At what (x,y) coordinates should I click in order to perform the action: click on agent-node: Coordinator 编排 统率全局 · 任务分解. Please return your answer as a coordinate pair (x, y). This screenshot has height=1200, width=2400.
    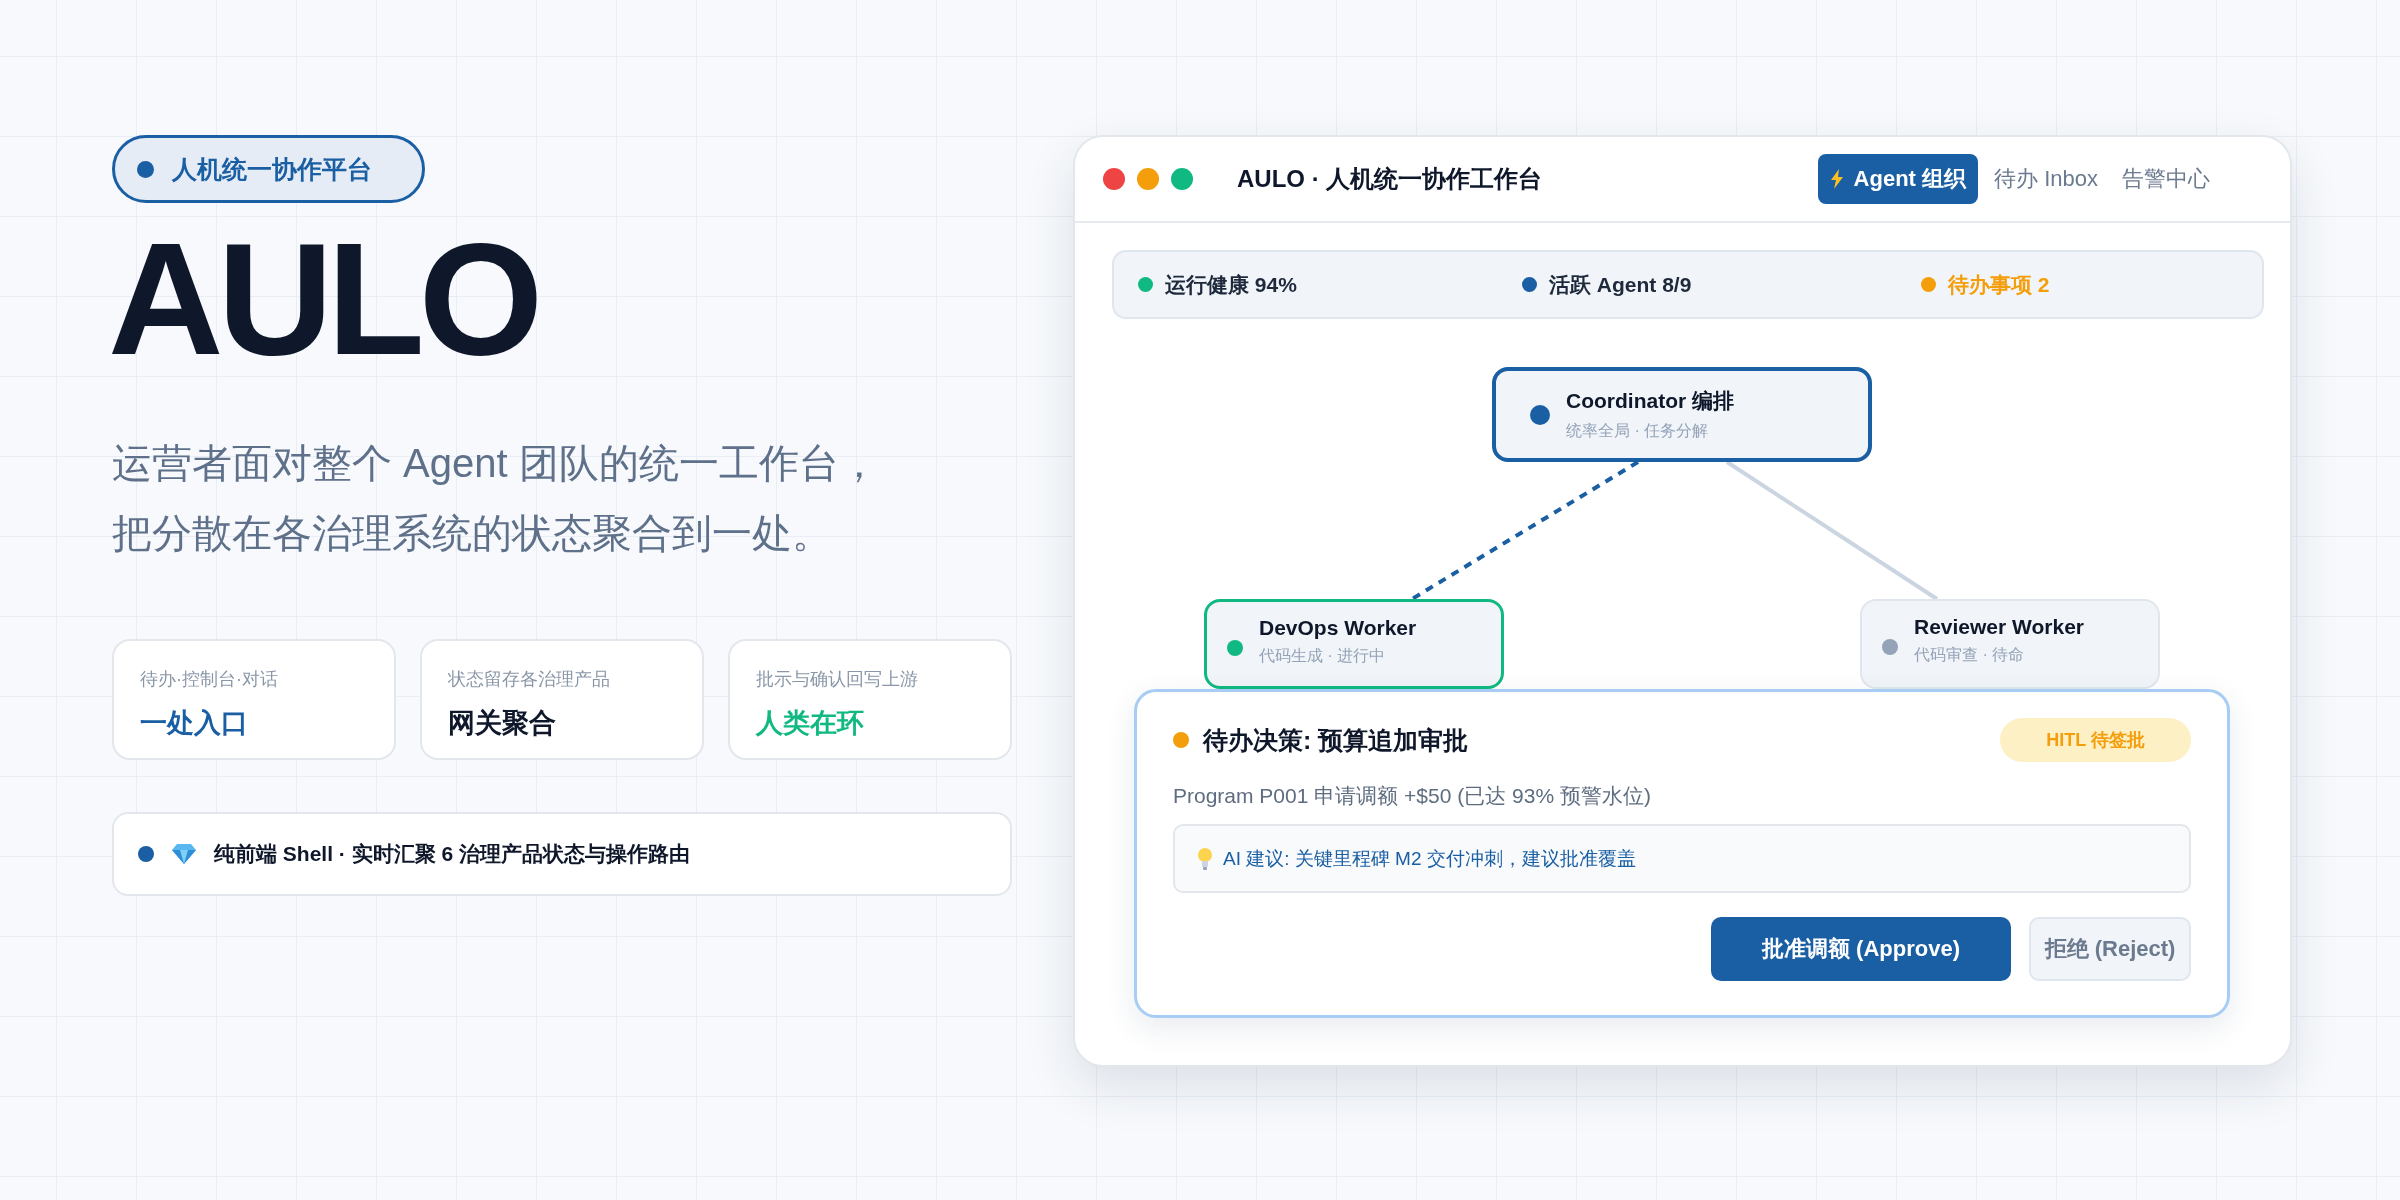
    Looking at the image, I should click on (1682, 414).